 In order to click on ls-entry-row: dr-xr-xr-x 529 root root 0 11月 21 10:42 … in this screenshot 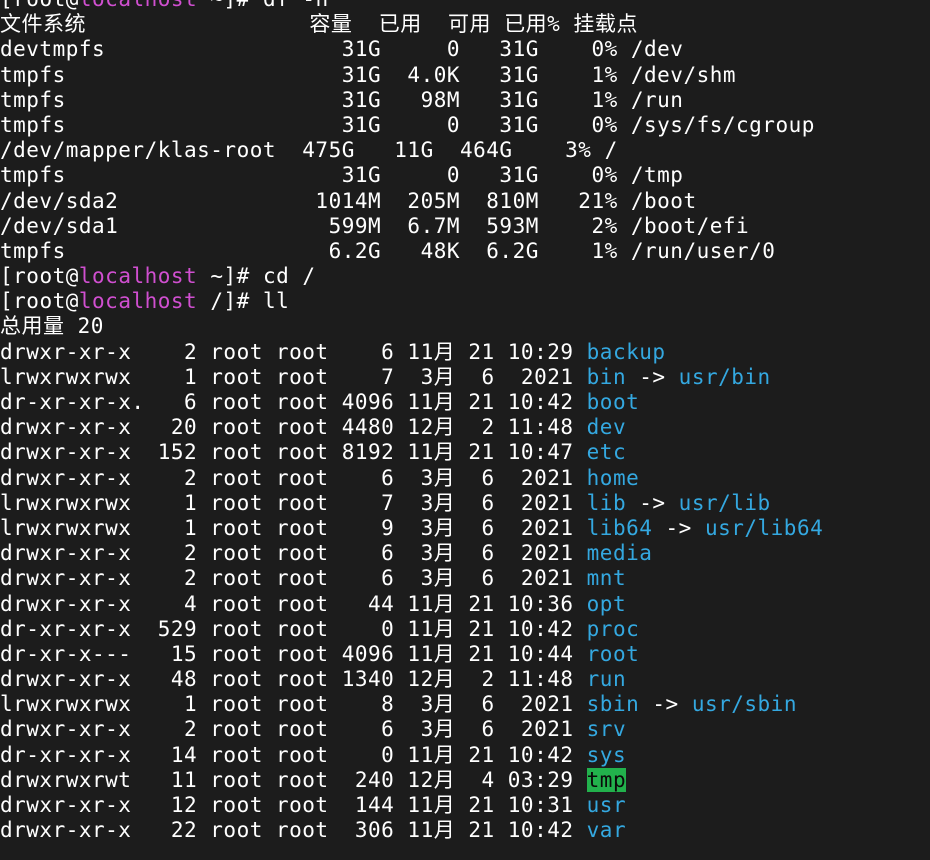, I will do `click(465, 629)`.